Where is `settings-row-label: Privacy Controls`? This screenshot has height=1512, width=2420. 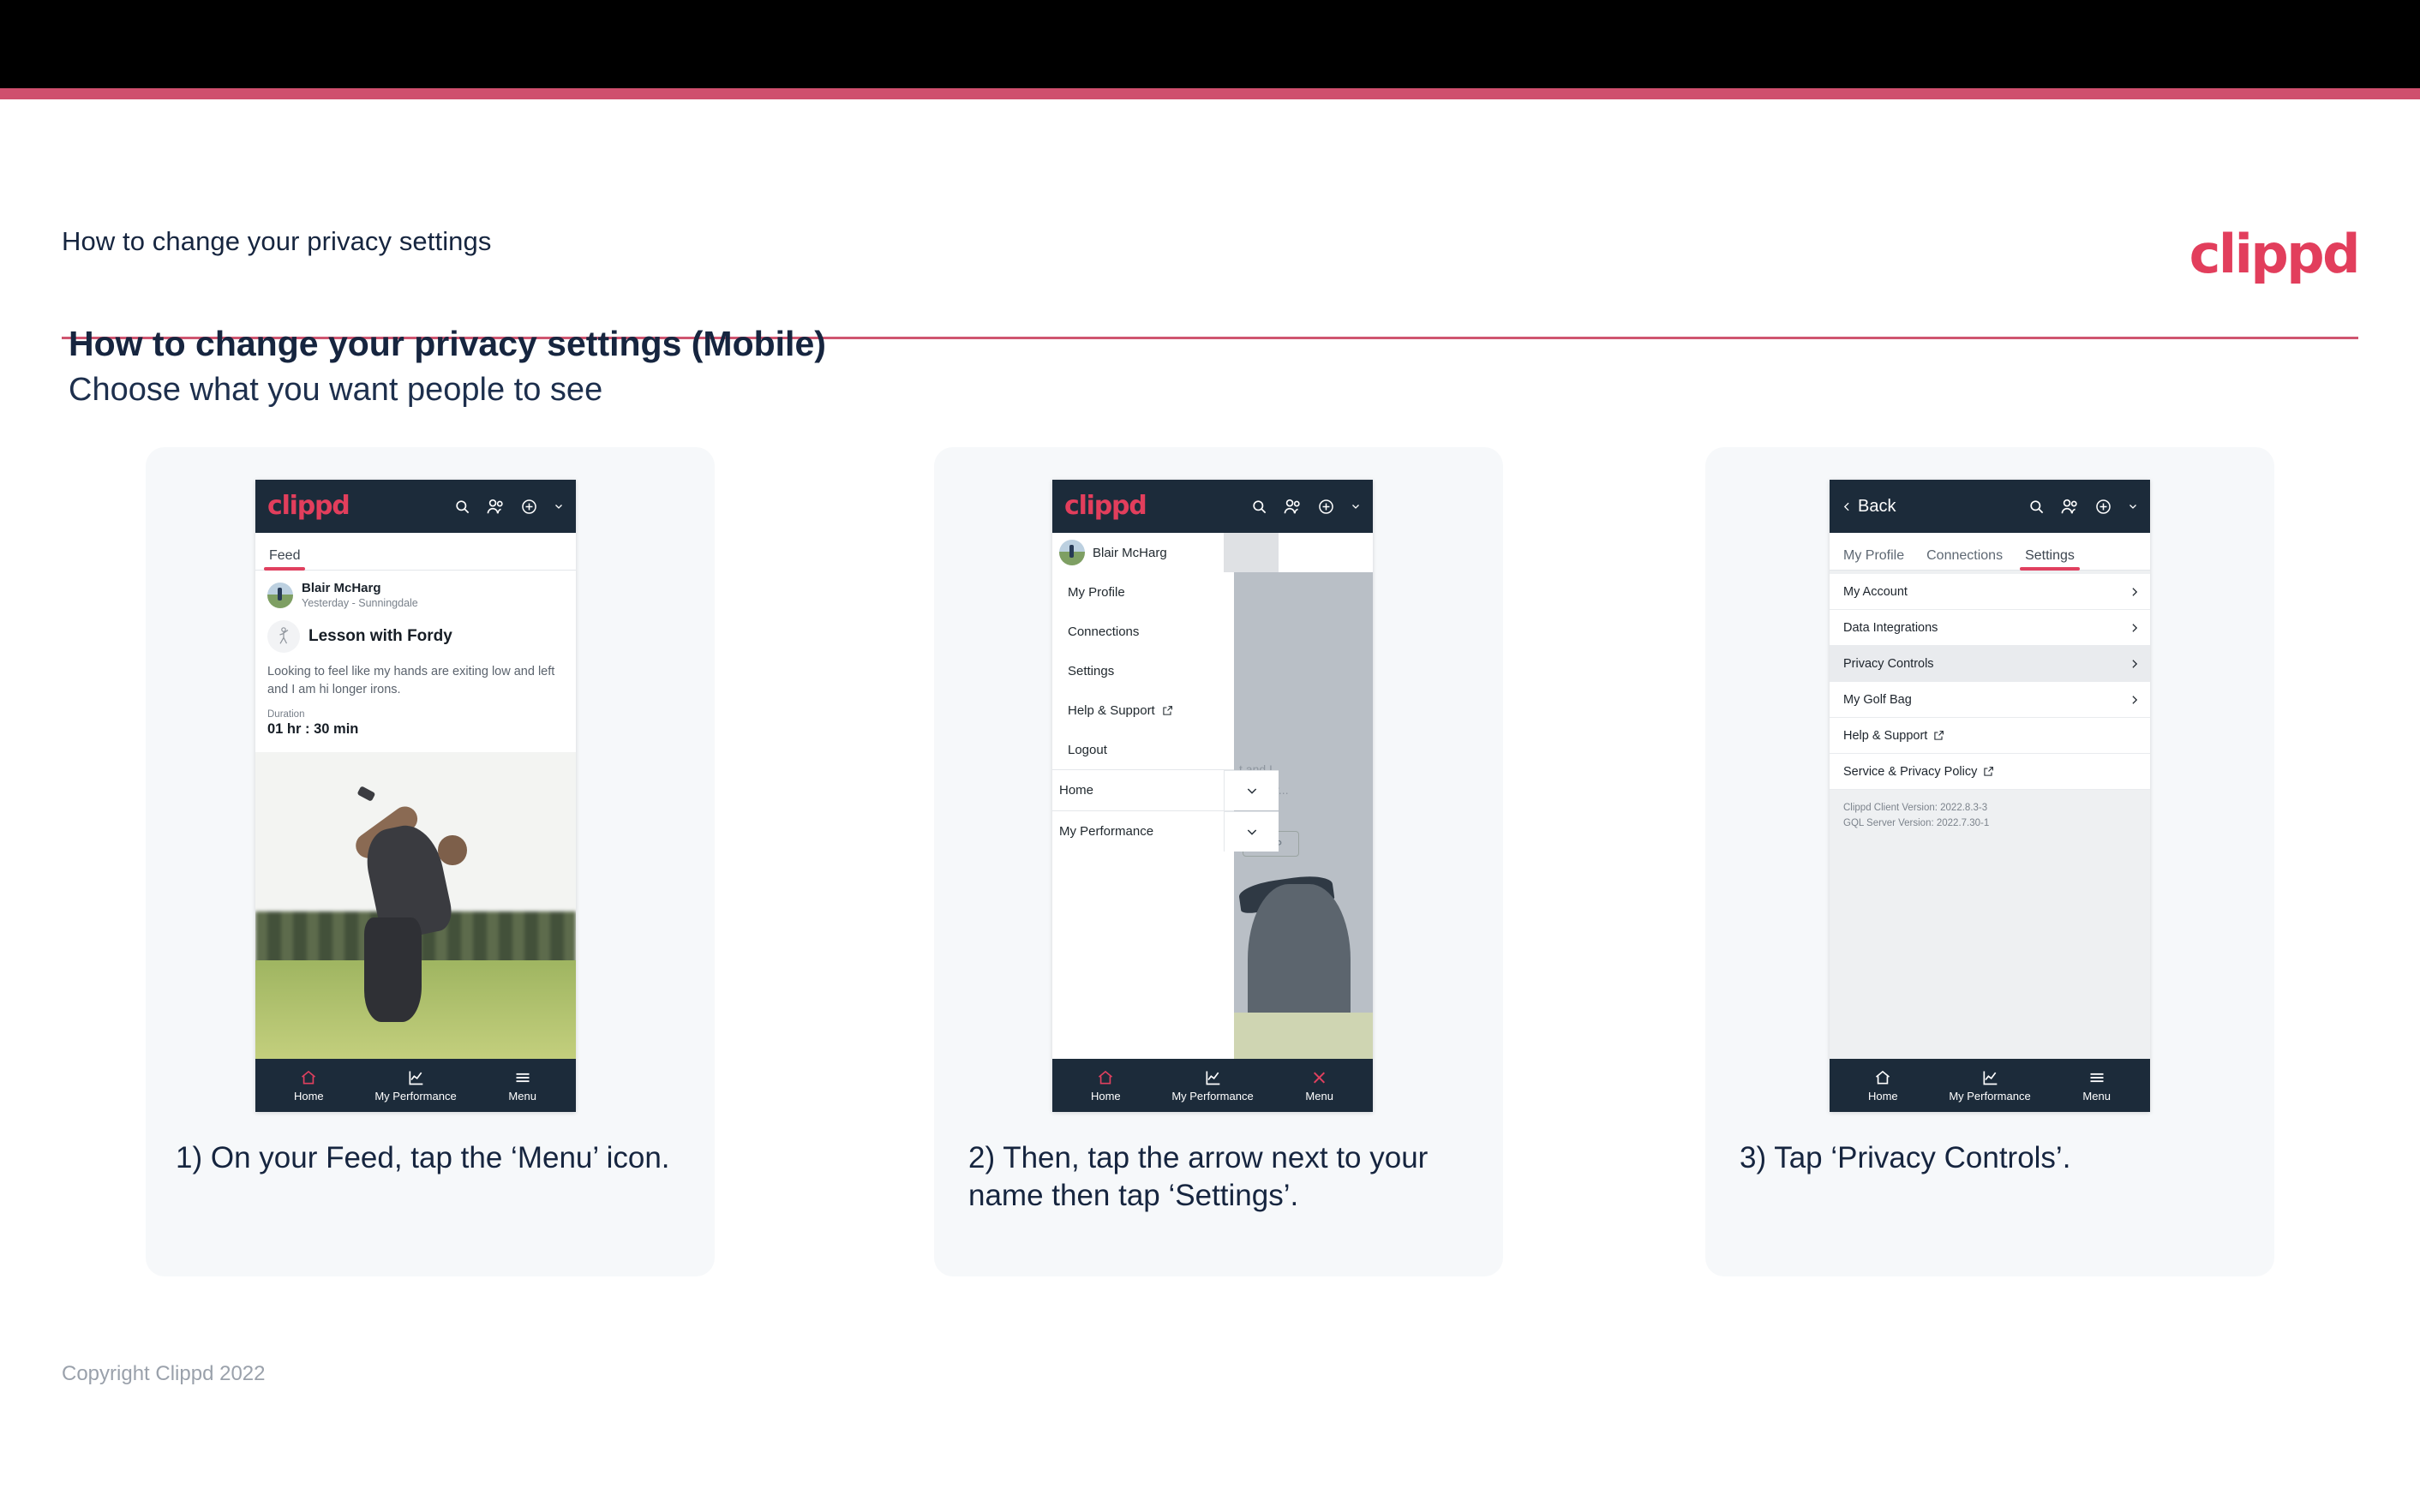 settings-row-label: Privacy Controls is located at coordinates (1889, 663).